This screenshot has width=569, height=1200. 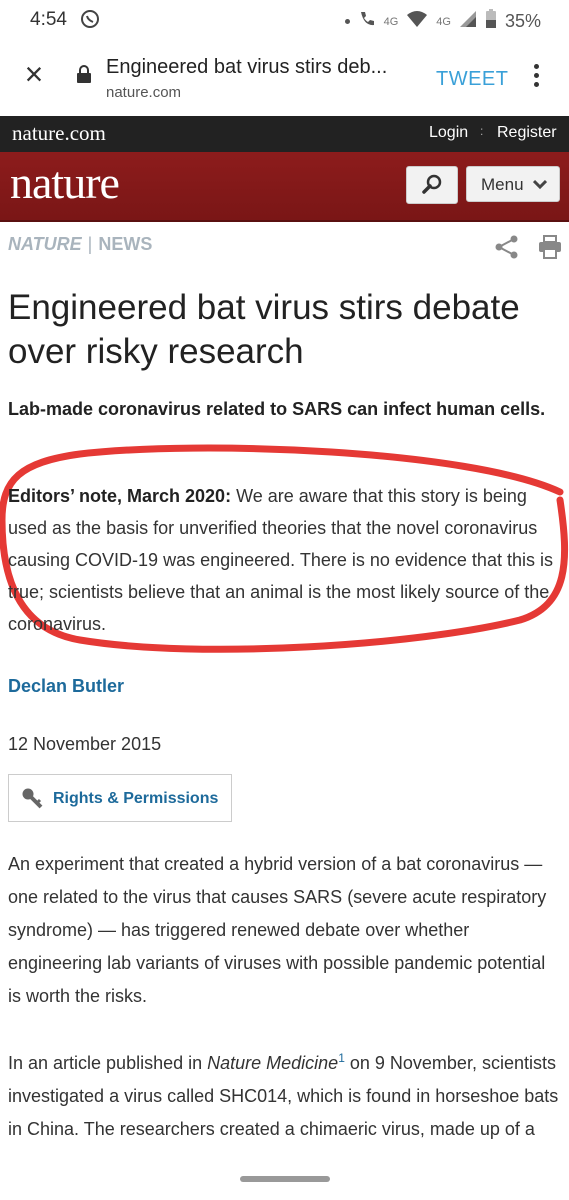 What do you see at coordinates (468, 21) in the screenshot?
I see `signal-icon` at bounding box center [468, 21].